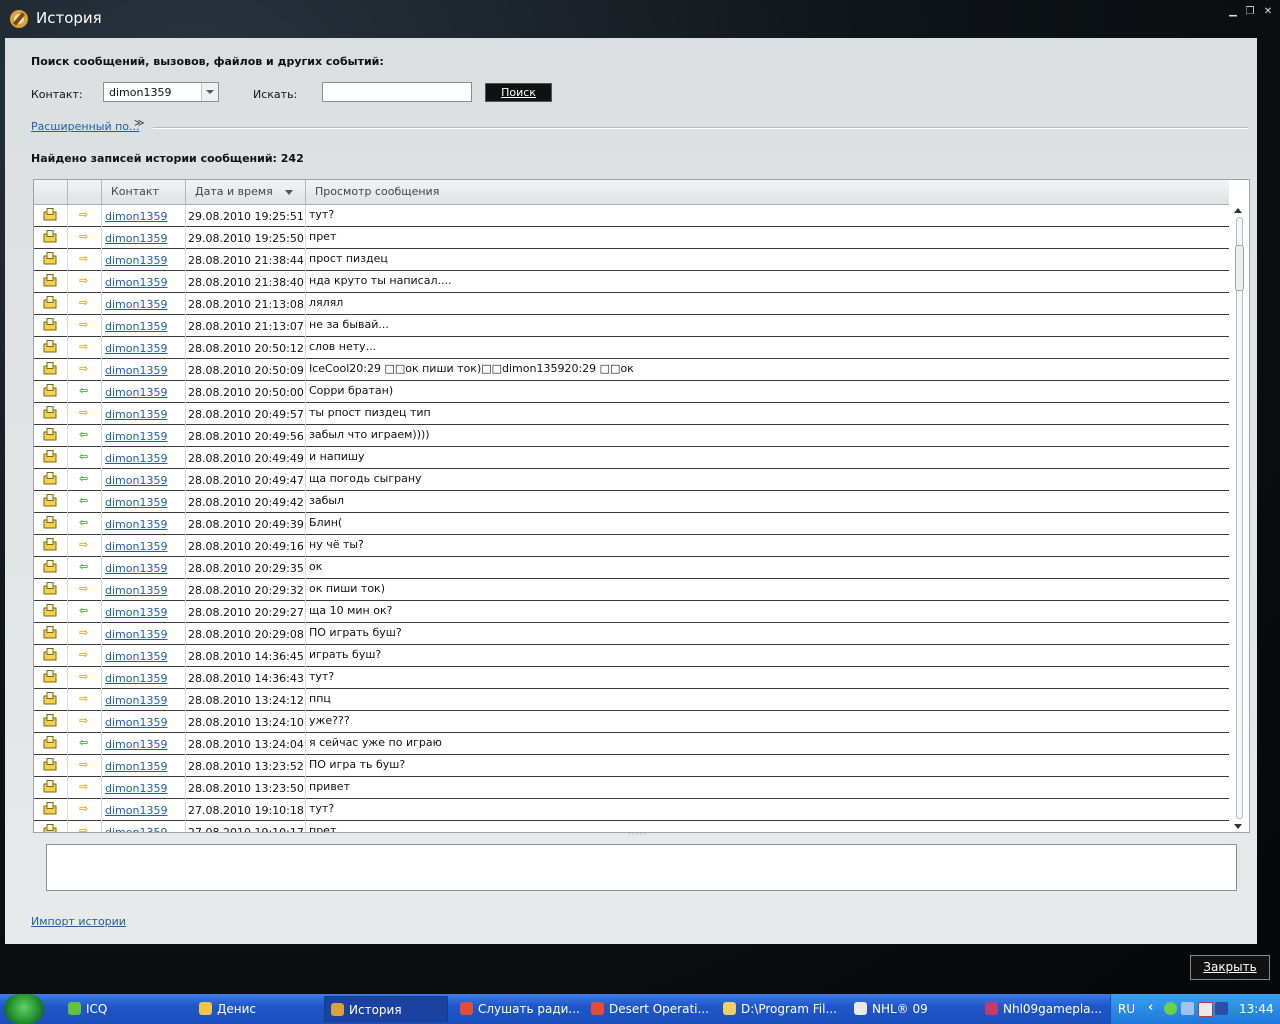 The height and width of the screenshot is (1024, 1280). I want to click on start-button, so click(24, 1009).